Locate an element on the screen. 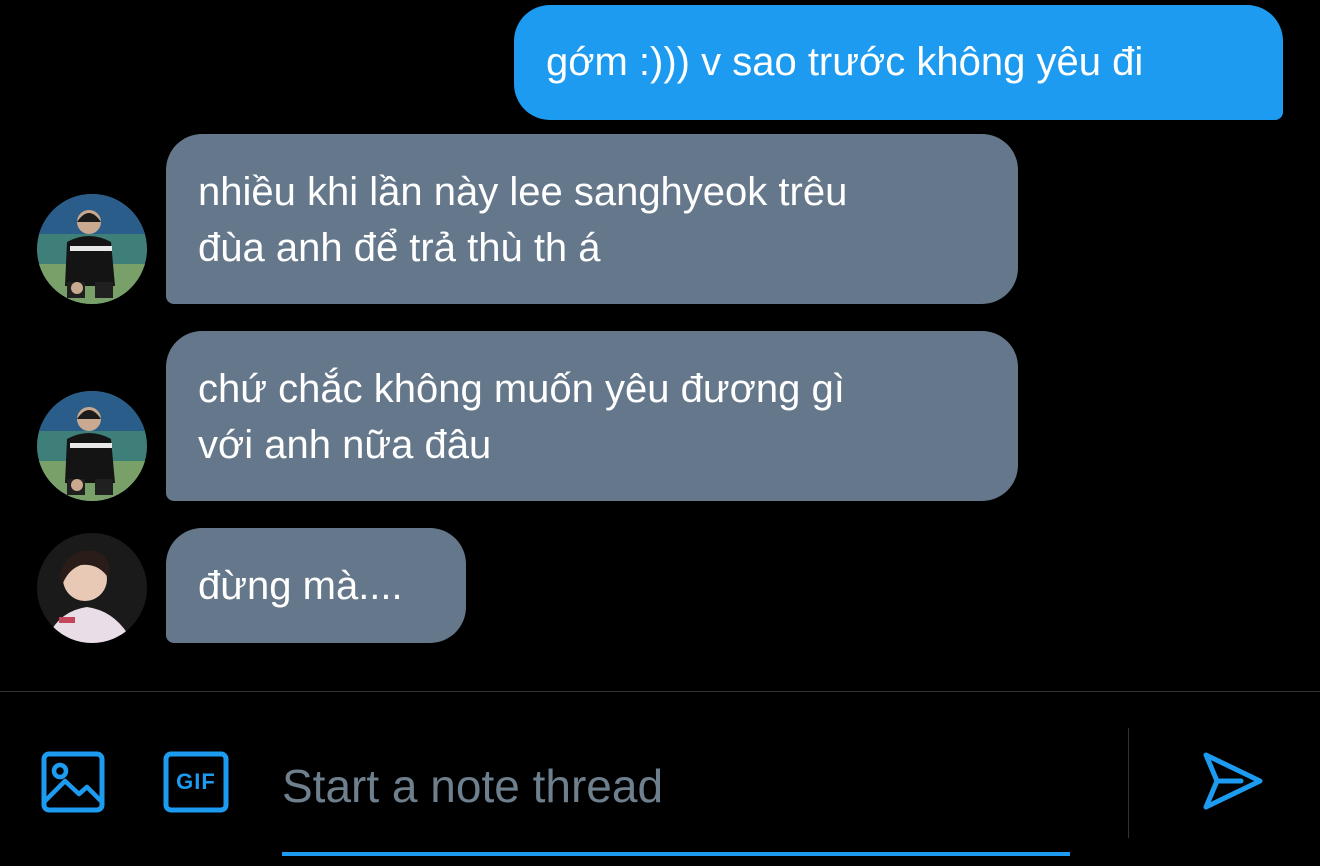 The height and width of the screenshot is (866, 1320). add-image-button is located at coordinates (73, 782).